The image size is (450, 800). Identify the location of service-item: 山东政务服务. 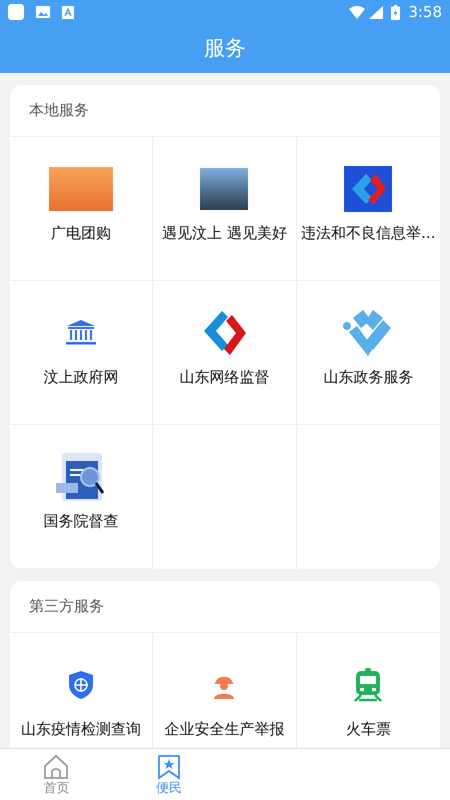
(368, 352).